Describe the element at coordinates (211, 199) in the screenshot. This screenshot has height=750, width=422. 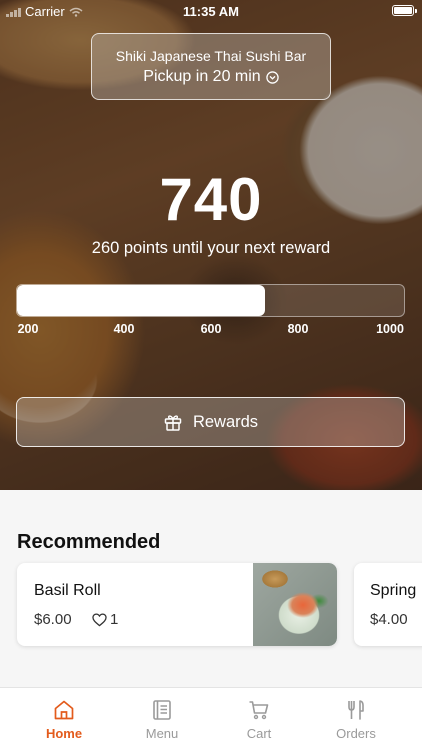
I see `points-total: 740` at that location.